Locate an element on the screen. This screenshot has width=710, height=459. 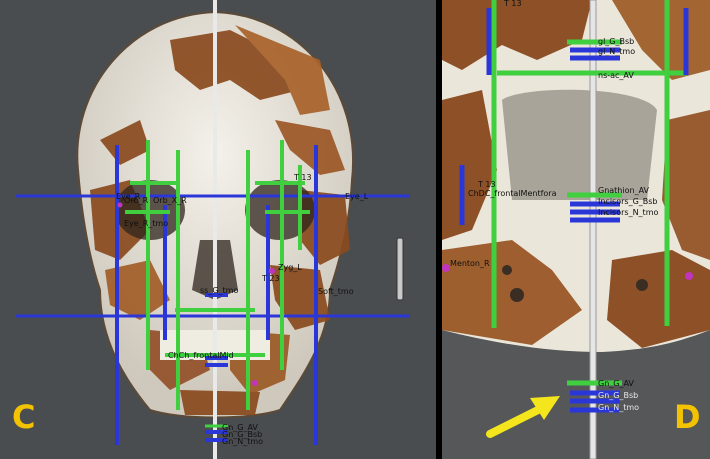
label-d-incisors-tmo: Incisors_N_tmo is located at coordinates (628, 212).